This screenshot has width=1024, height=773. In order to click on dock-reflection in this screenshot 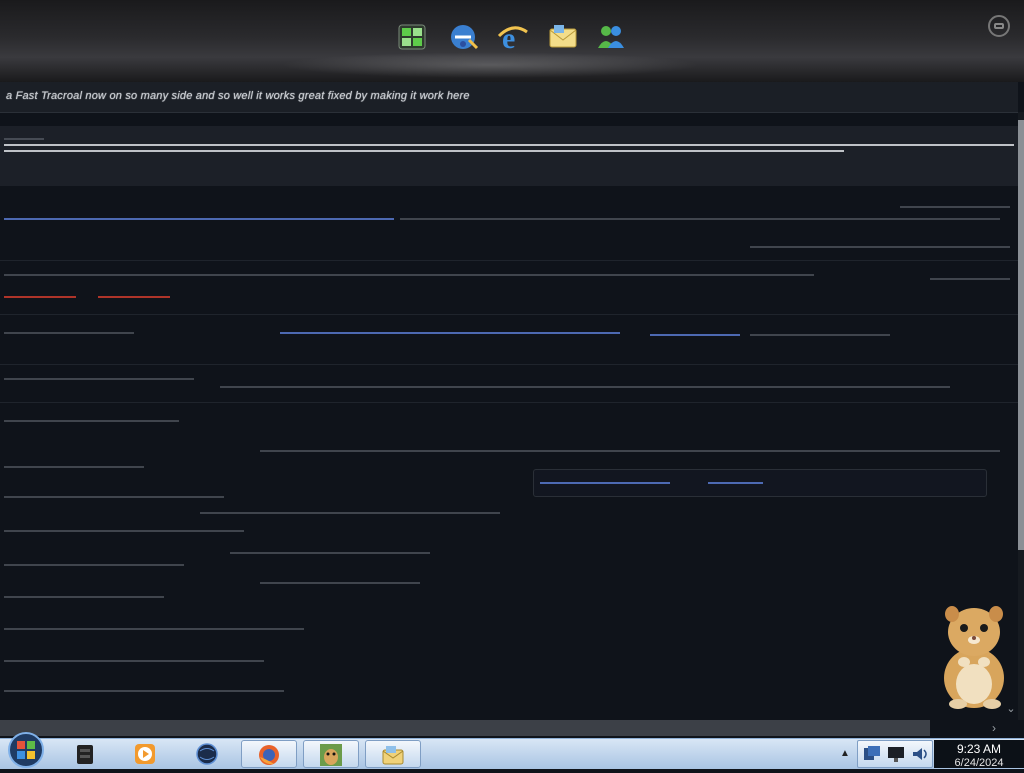, I will do `click(490, 65)`.